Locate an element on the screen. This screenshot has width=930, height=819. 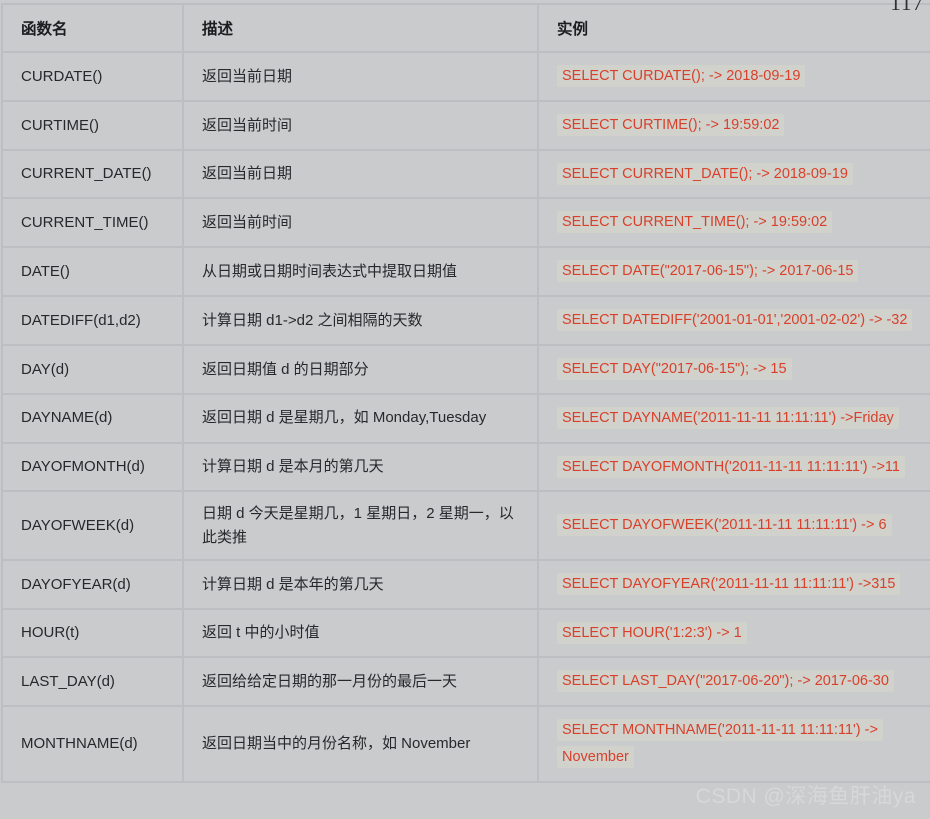
function-name-cell: DAYOFMONTH(d) is located at coordinates (92, 467).